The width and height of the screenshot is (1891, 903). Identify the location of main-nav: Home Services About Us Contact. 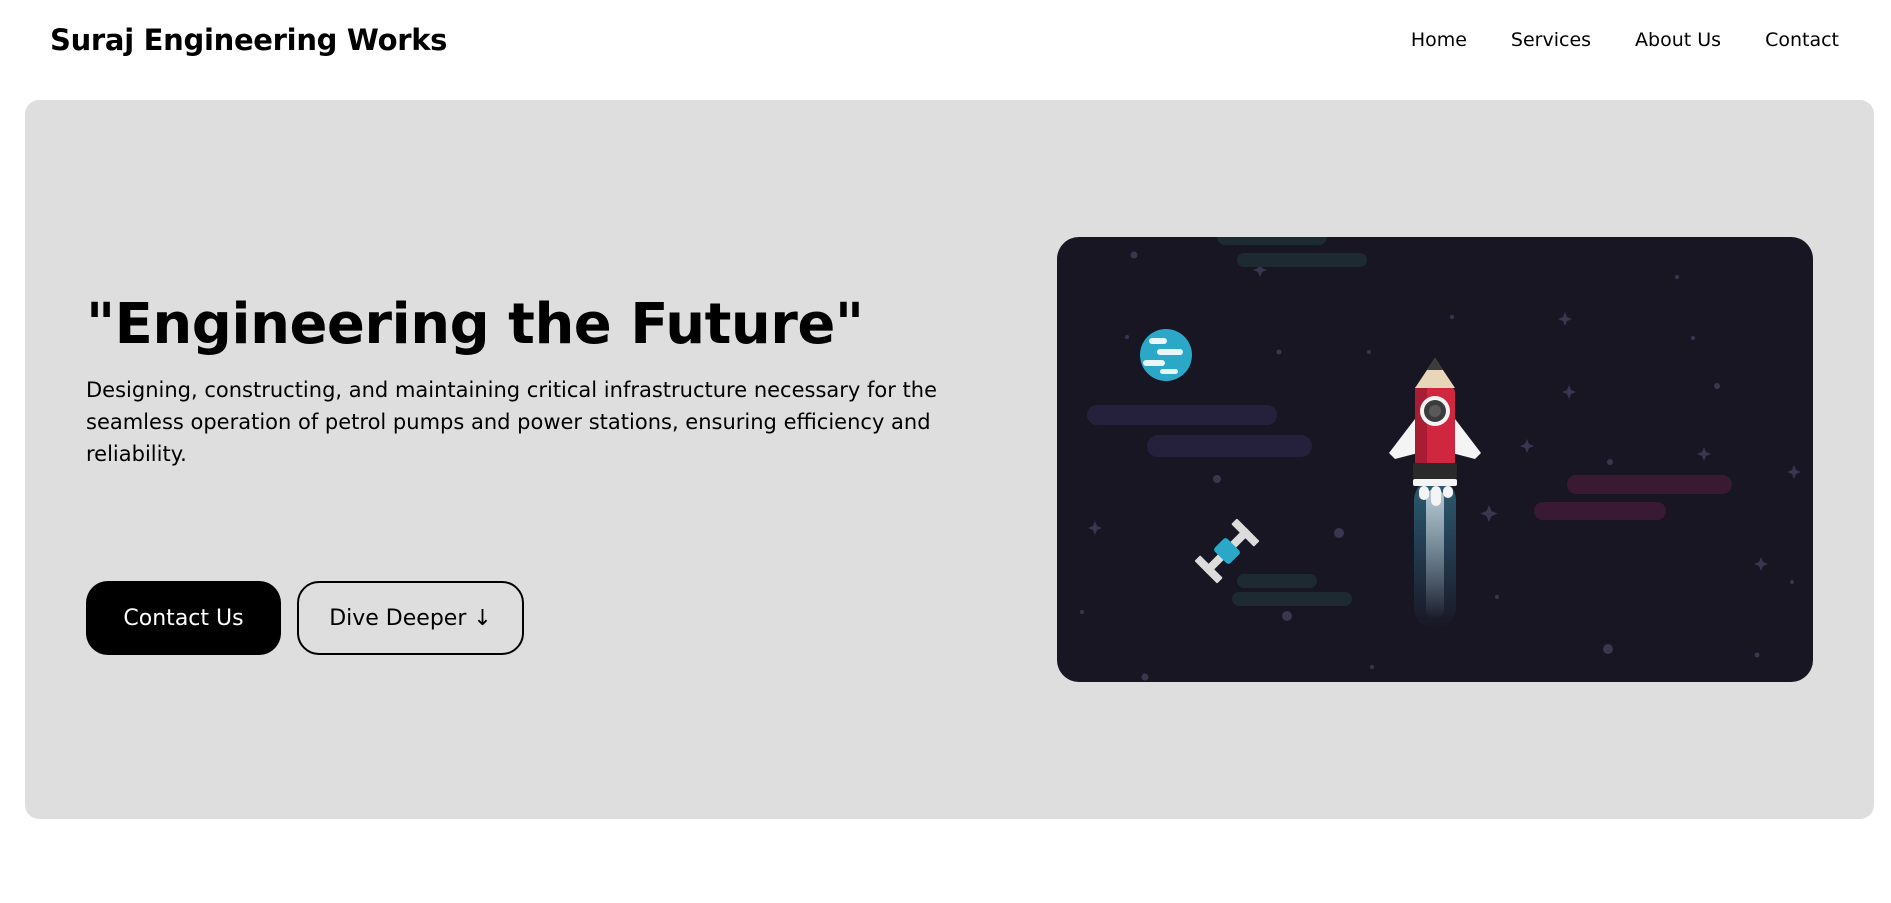
(1625, 40).